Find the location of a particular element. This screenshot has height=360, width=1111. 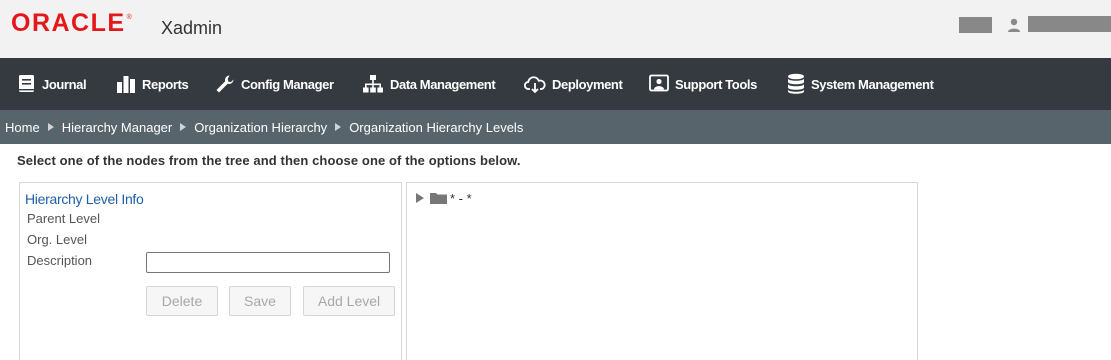

nav-label-reports: Reports is located at coordinates (165, 84).